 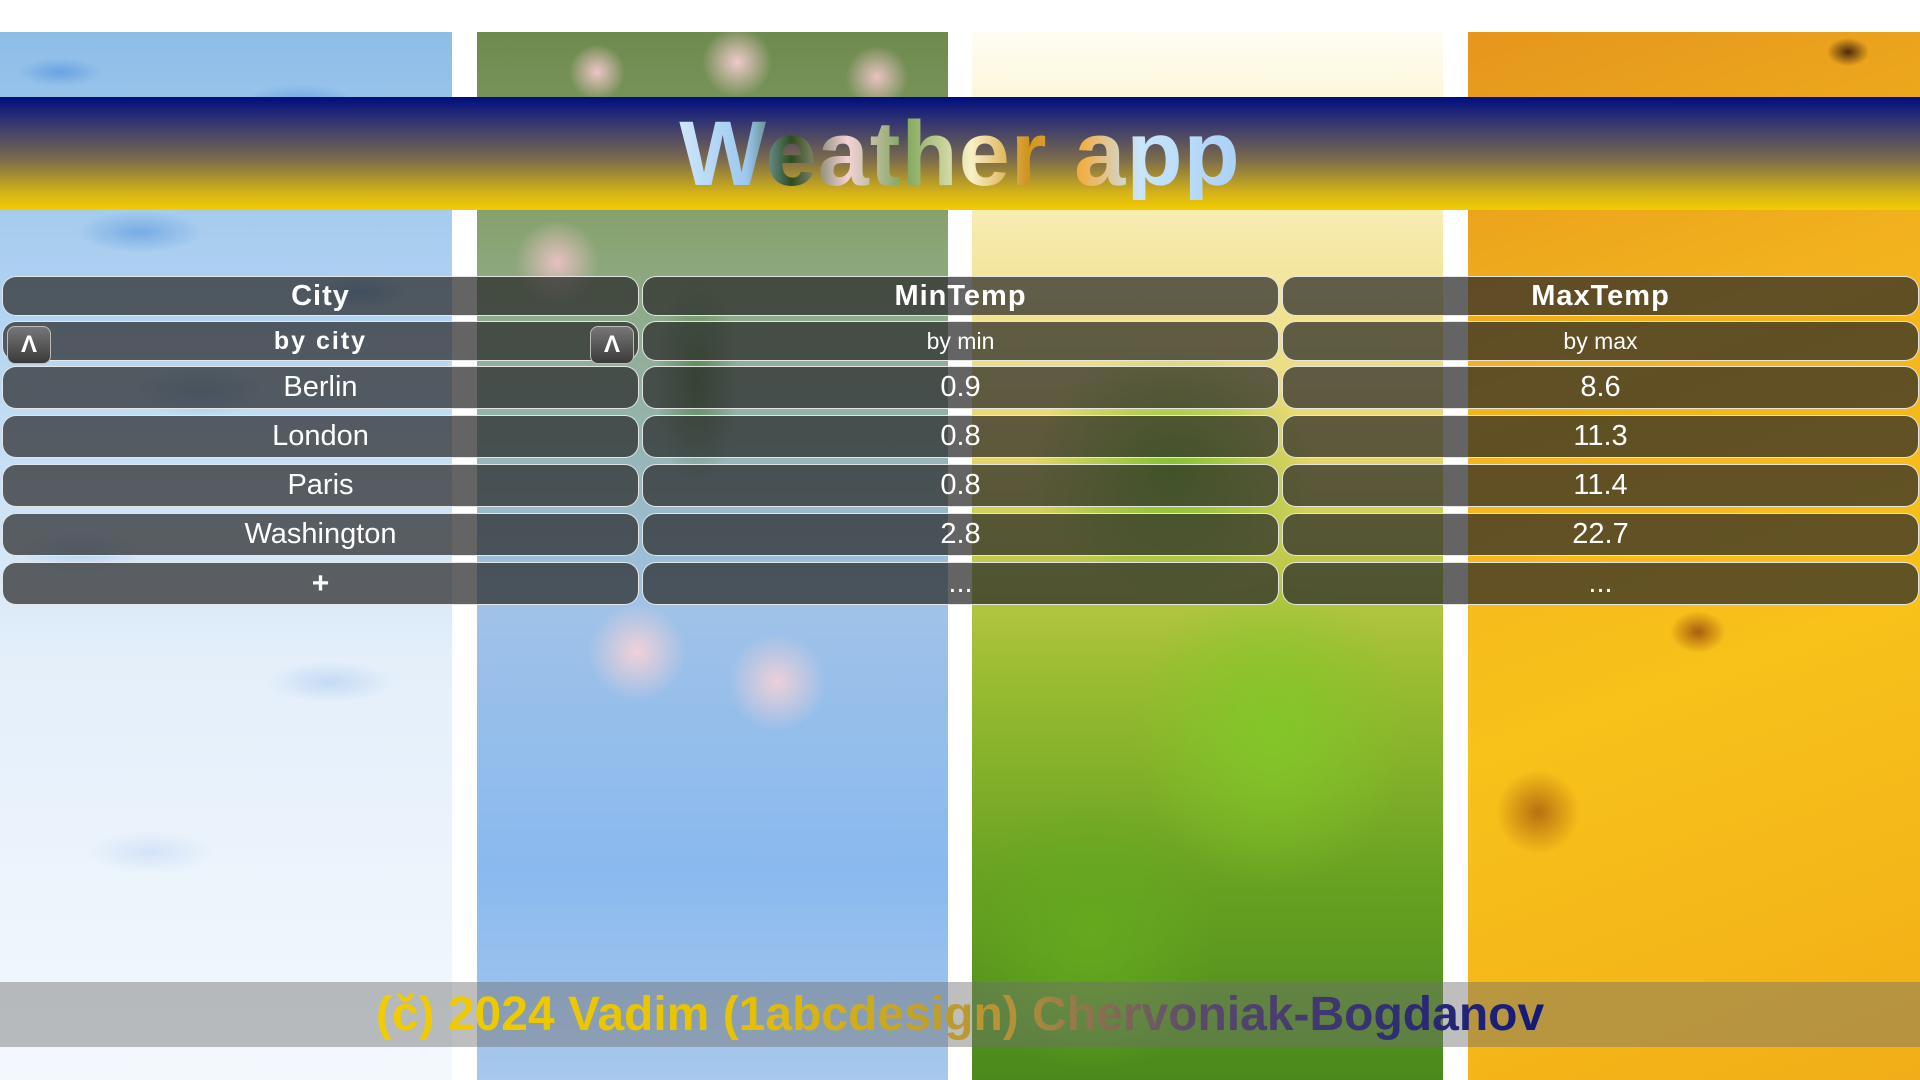 I want to click on sort-asc-button: Λ, so click(x=29, y=345).